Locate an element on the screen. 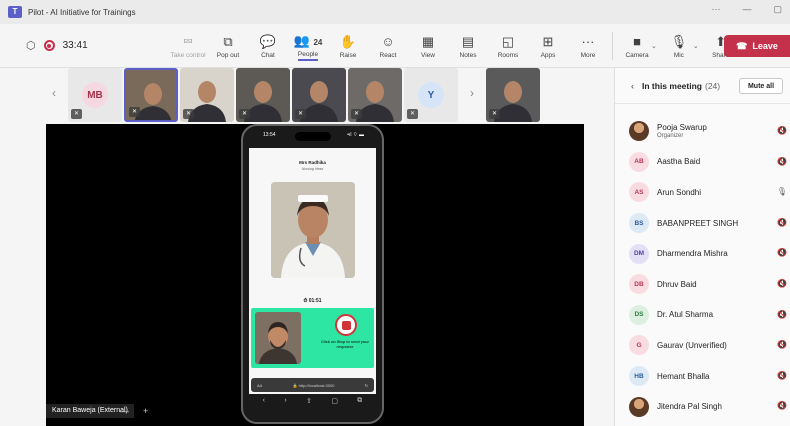 The image size is (790, 426). participant-role: Organizer is located at coordinates (670, 136).